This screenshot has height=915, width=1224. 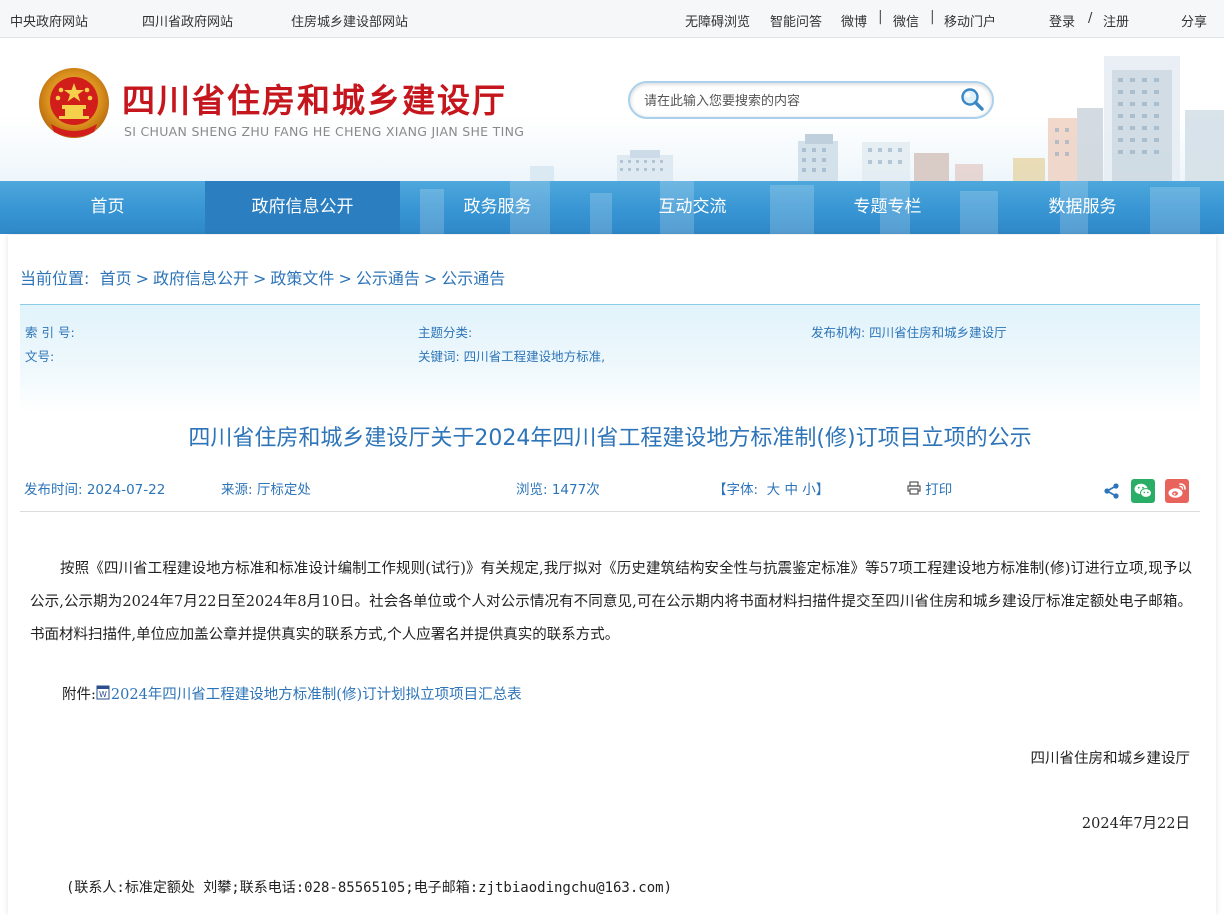 I want to click on nav-data-services: 数据服务, so click(x=1082, y=207).